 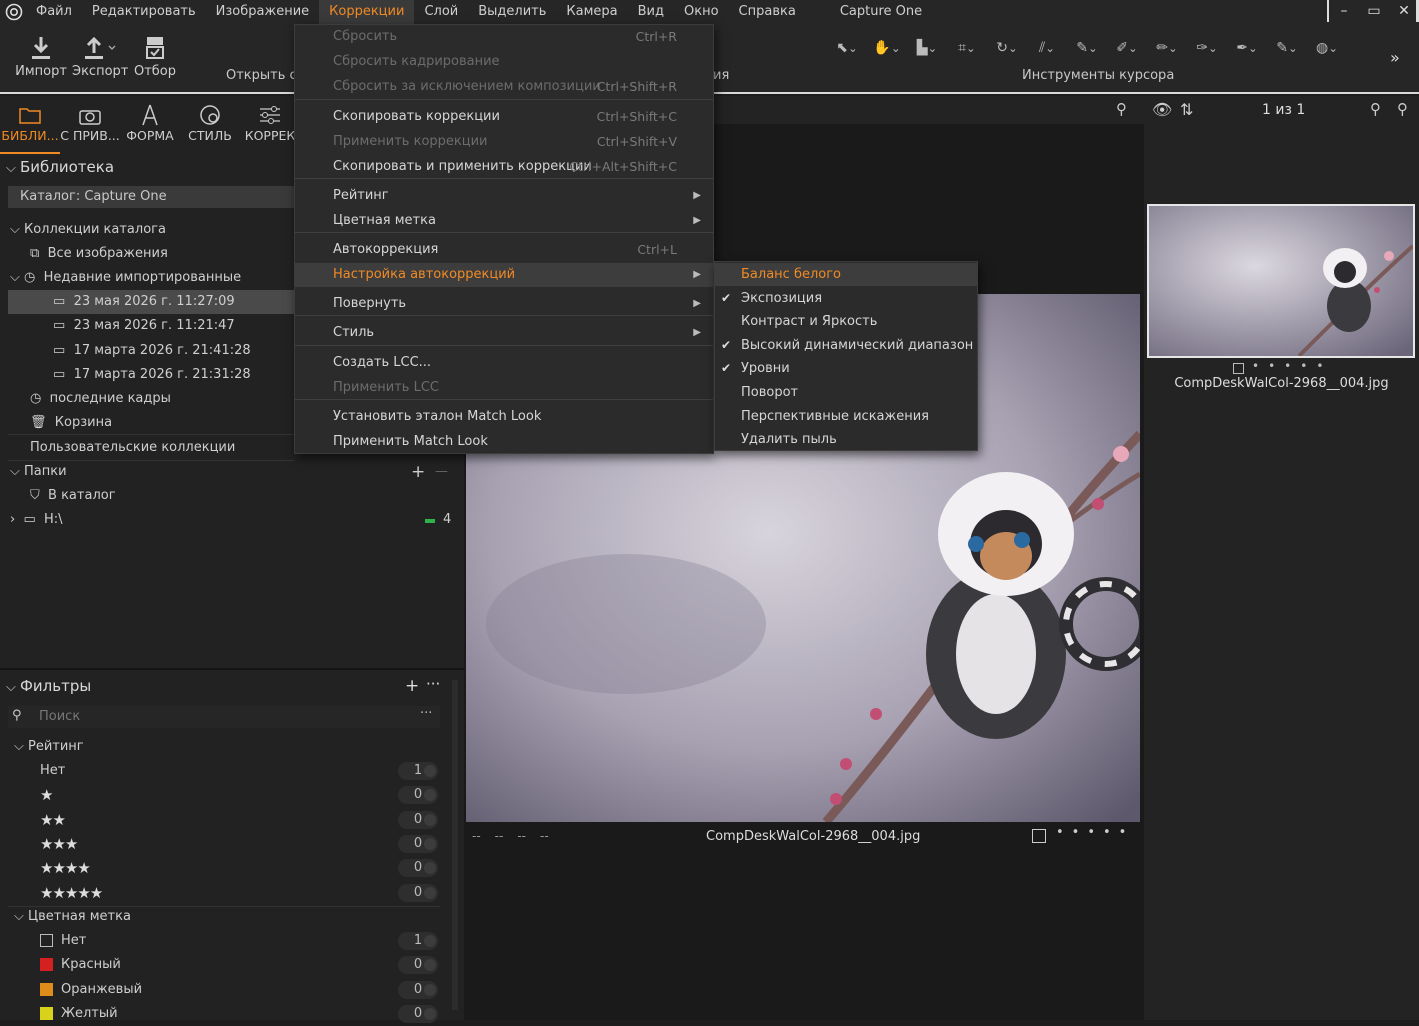 I want to click on minimize-button: –, so click(x=1344, y=12).